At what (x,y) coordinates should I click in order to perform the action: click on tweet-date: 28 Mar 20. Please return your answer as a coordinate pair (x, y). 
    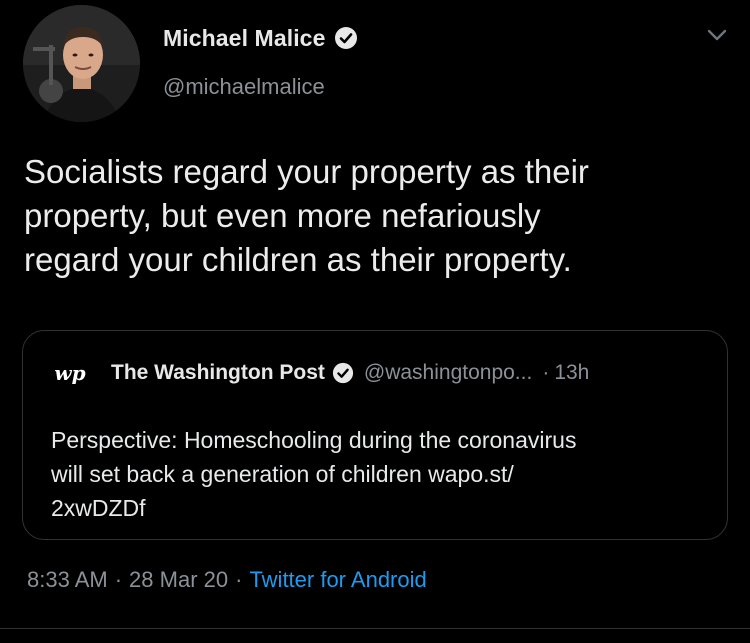
    Looking at the image, I should click on (178, 579).